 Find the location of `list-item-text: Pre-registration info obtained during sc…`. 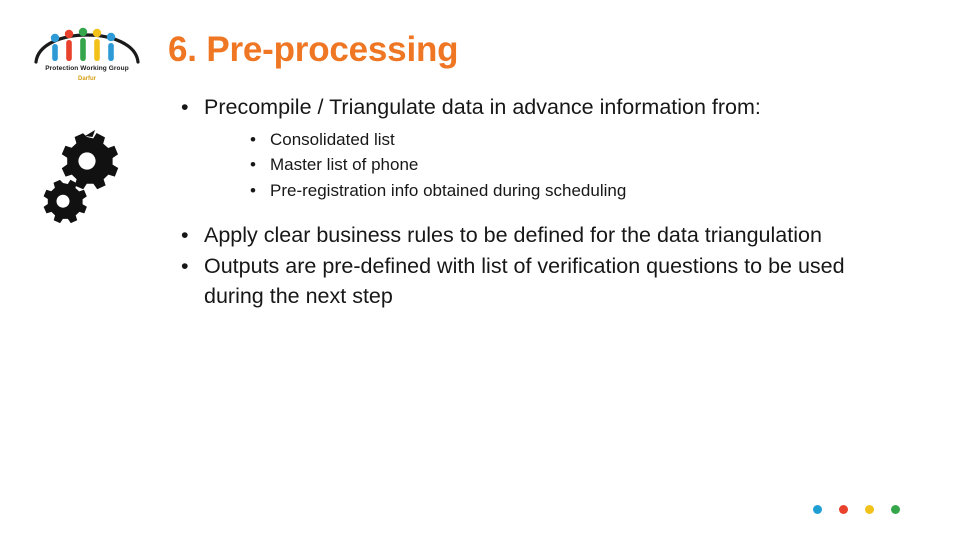

list-item-text: Pre-registration info obtained during sc… is located at coordinates (448, 191).